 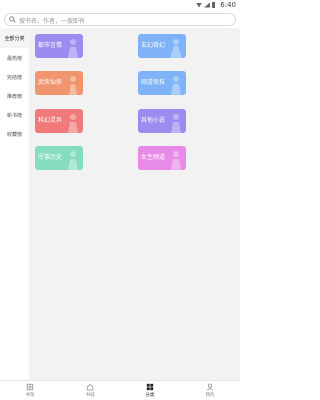 I want to click on sidebar-item-label: 全部分类, so click(x=14, y=38).